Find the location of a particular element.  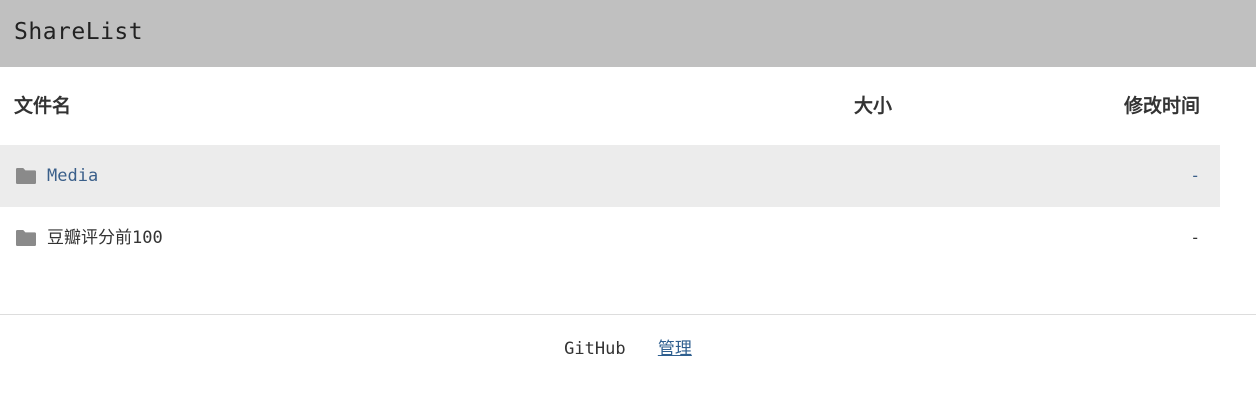

github-link: GitHub is located at coordinates (594, 349).